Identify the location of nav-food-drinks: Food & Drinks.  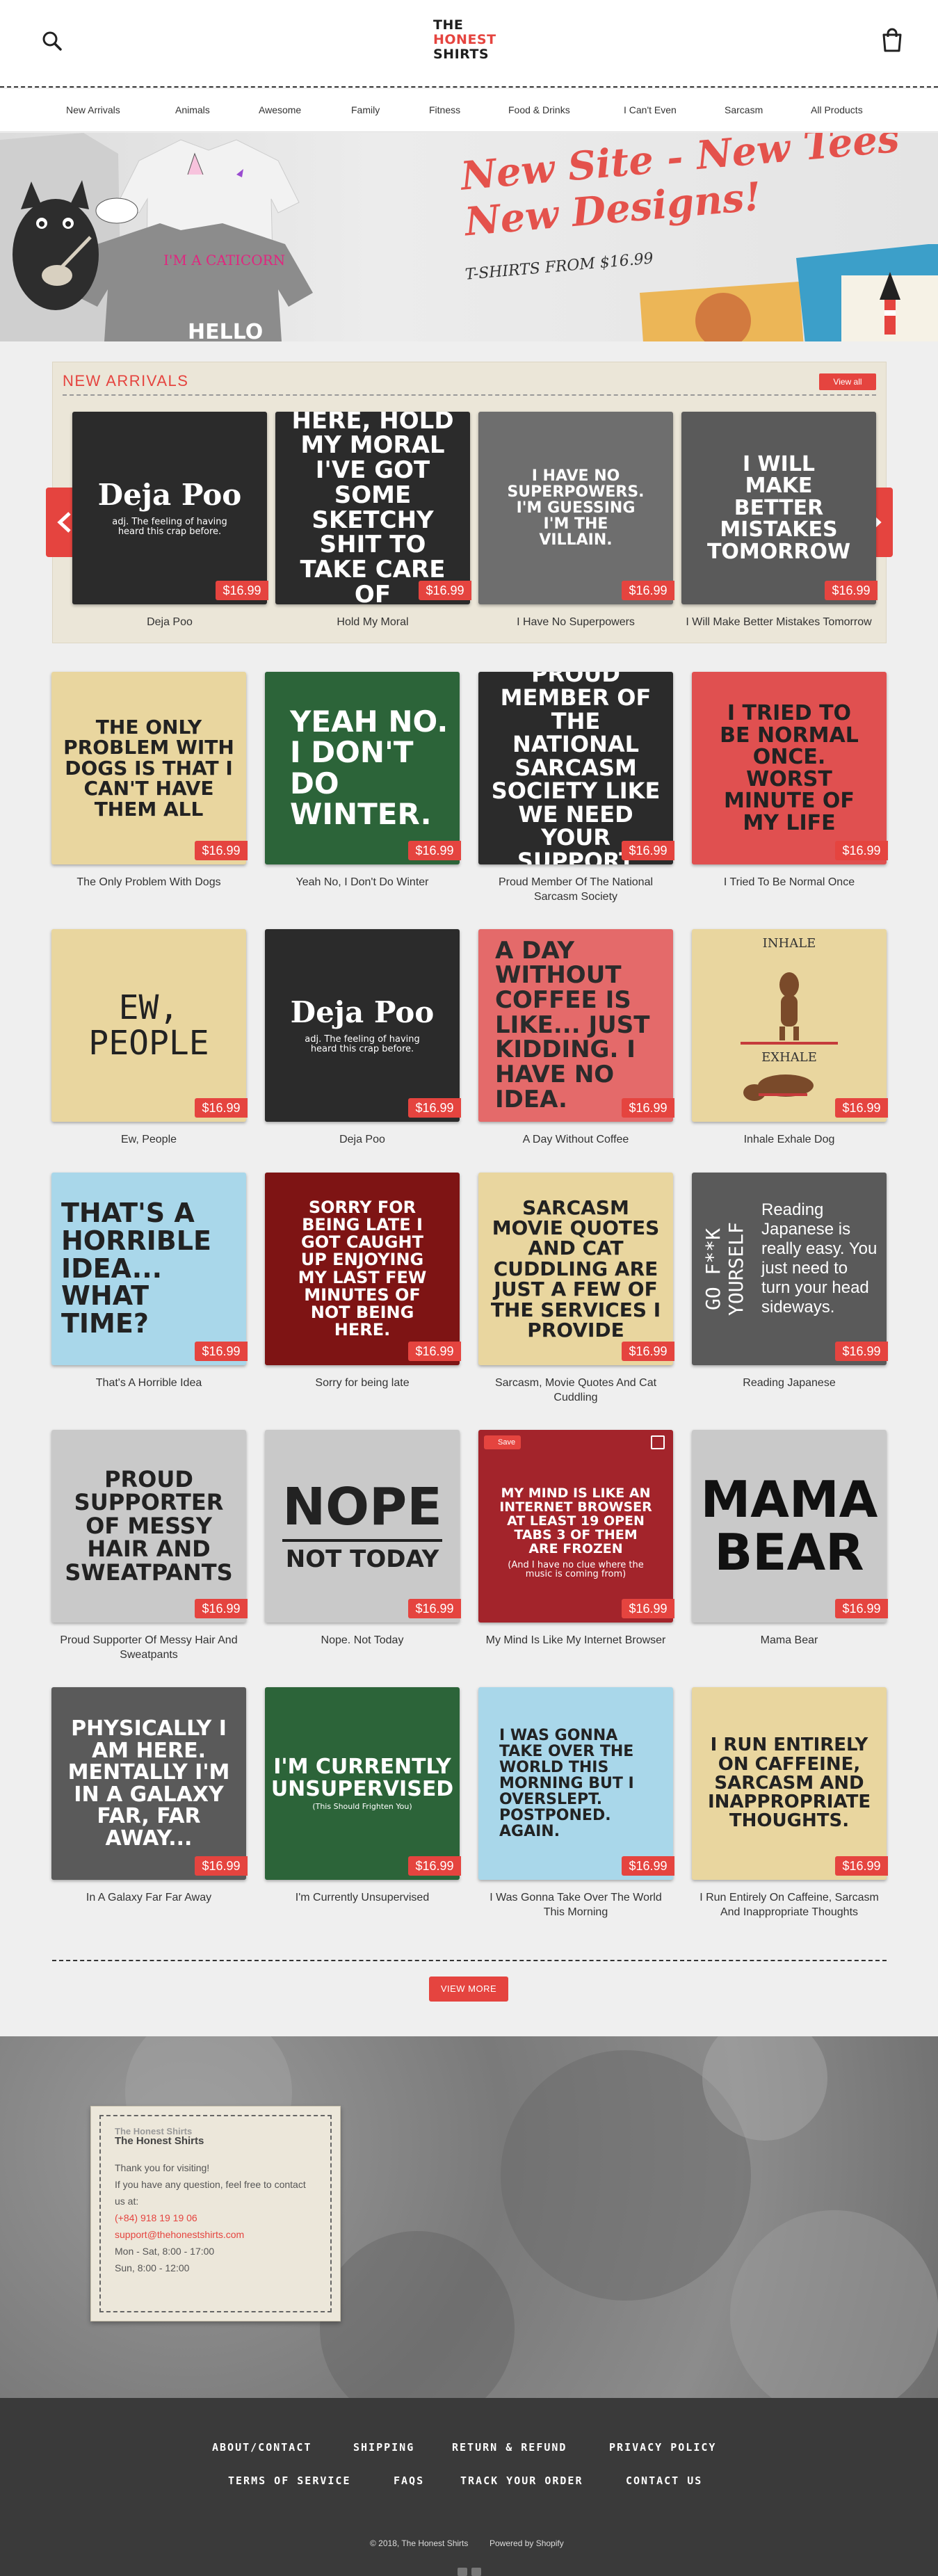
(539, 110).